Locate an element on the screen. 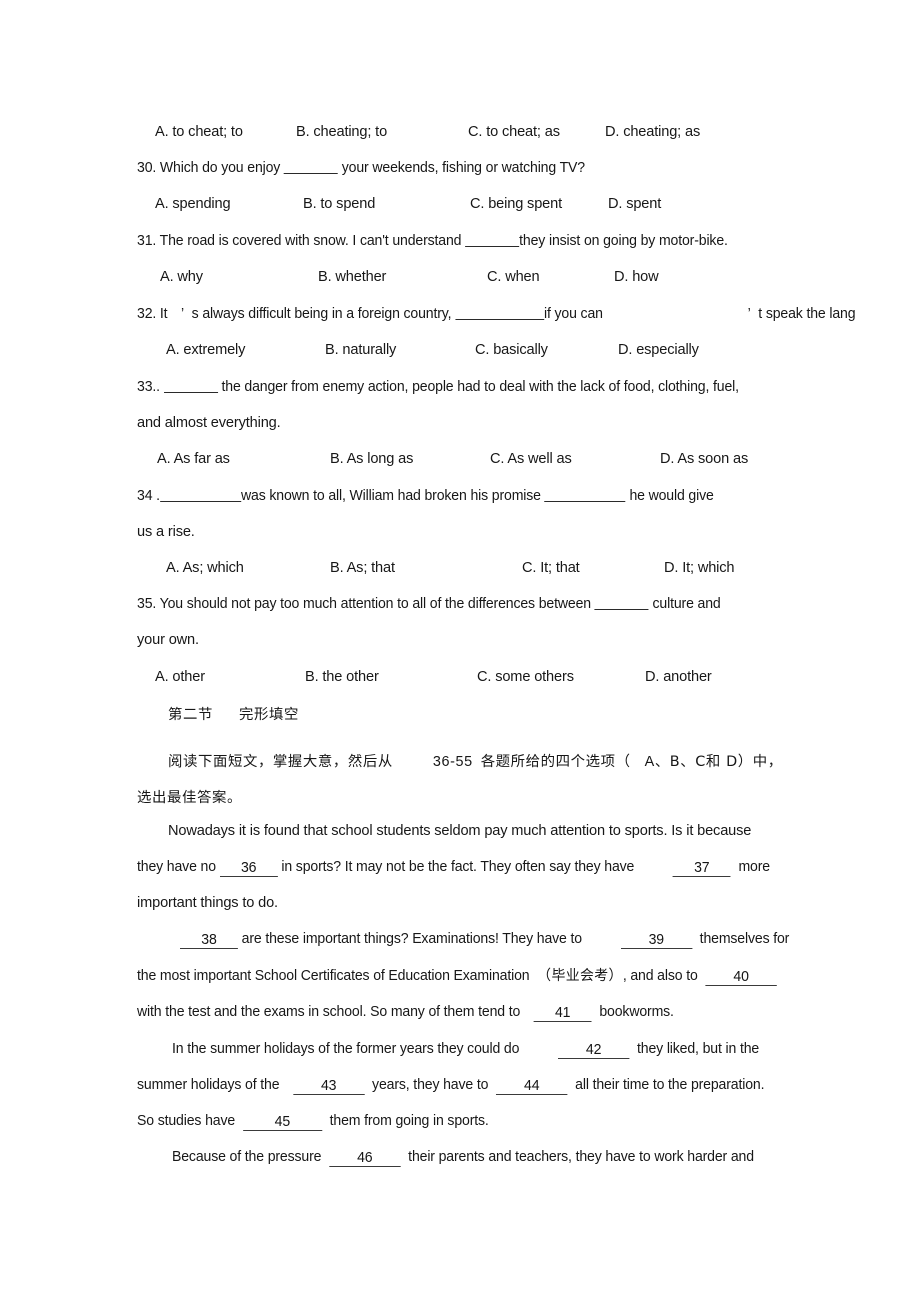  option-q34-c: C. It; that is located at coordinates (551, 568).